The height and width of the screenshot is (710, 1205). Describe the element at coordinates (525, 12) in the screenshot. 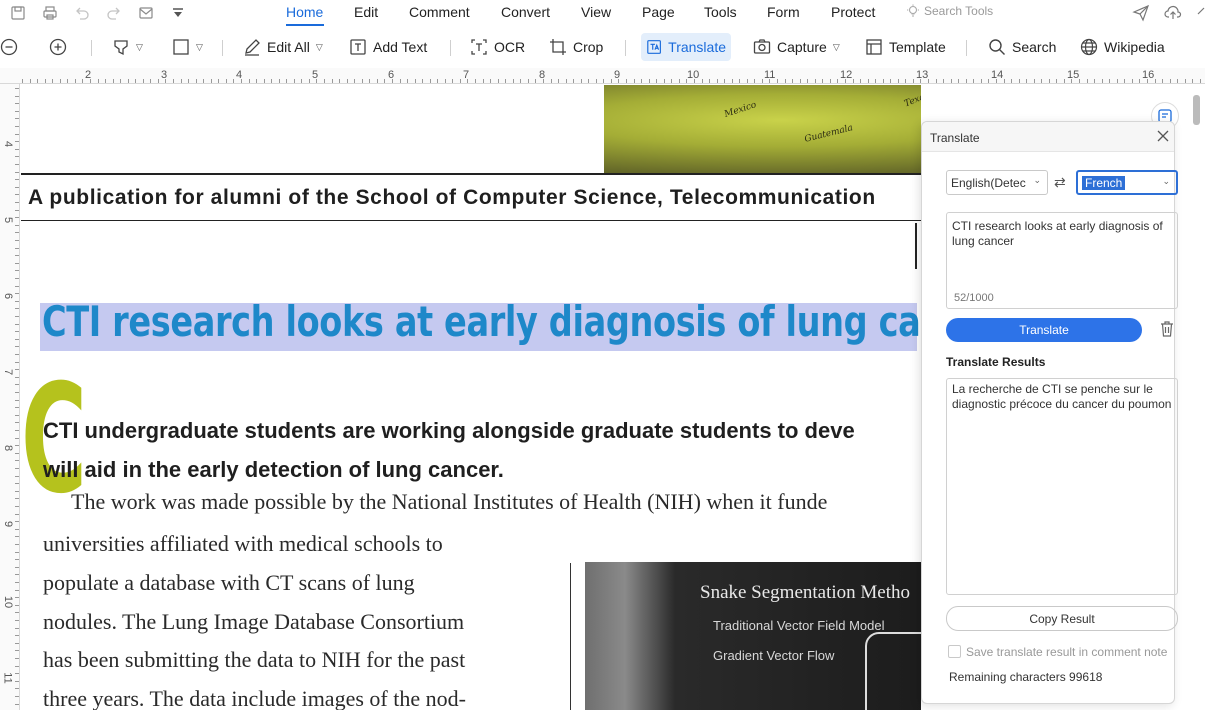

I see `menu-convert: Convert` at that location.